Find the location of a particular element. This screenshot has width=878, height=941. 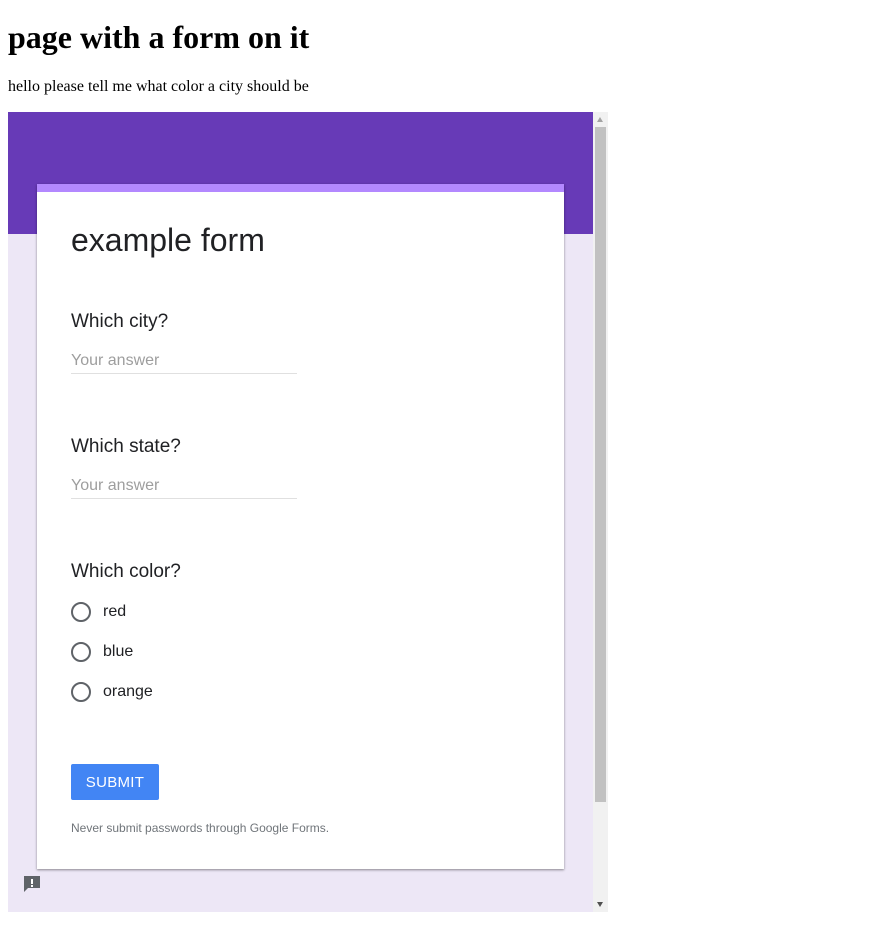

radio-label-red: red is located at coordinates (115, 611).